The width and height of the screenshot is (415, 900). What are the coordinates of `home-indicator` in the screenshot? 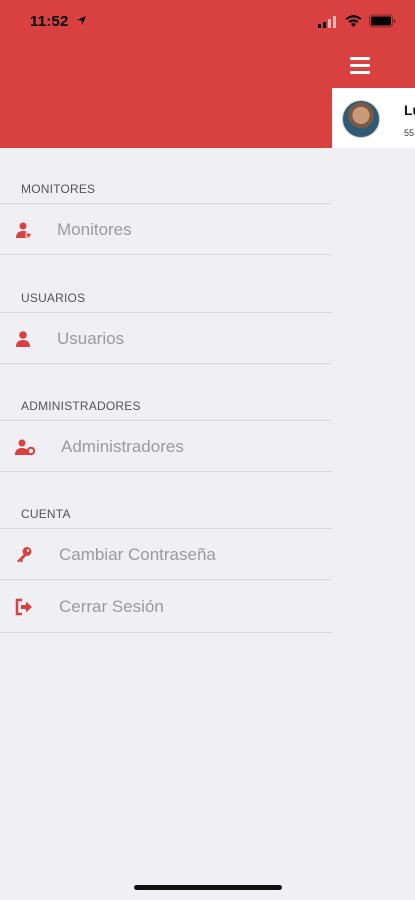 It's located at (208, 887).